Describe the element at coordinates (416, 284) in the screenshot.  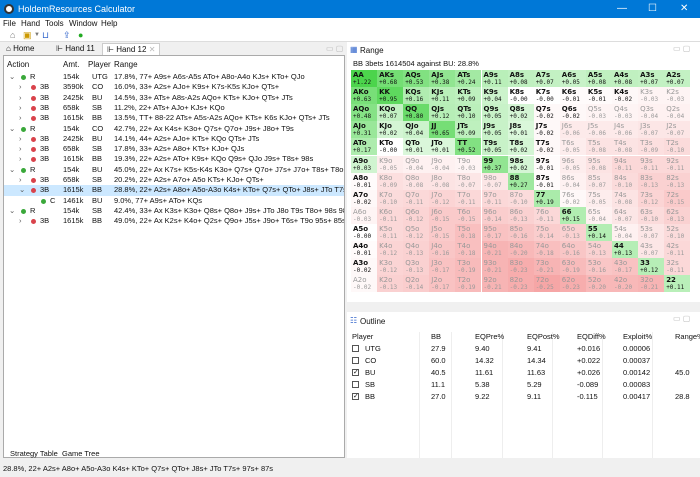
I see `range-cell: Q2o -0.14` at that location.